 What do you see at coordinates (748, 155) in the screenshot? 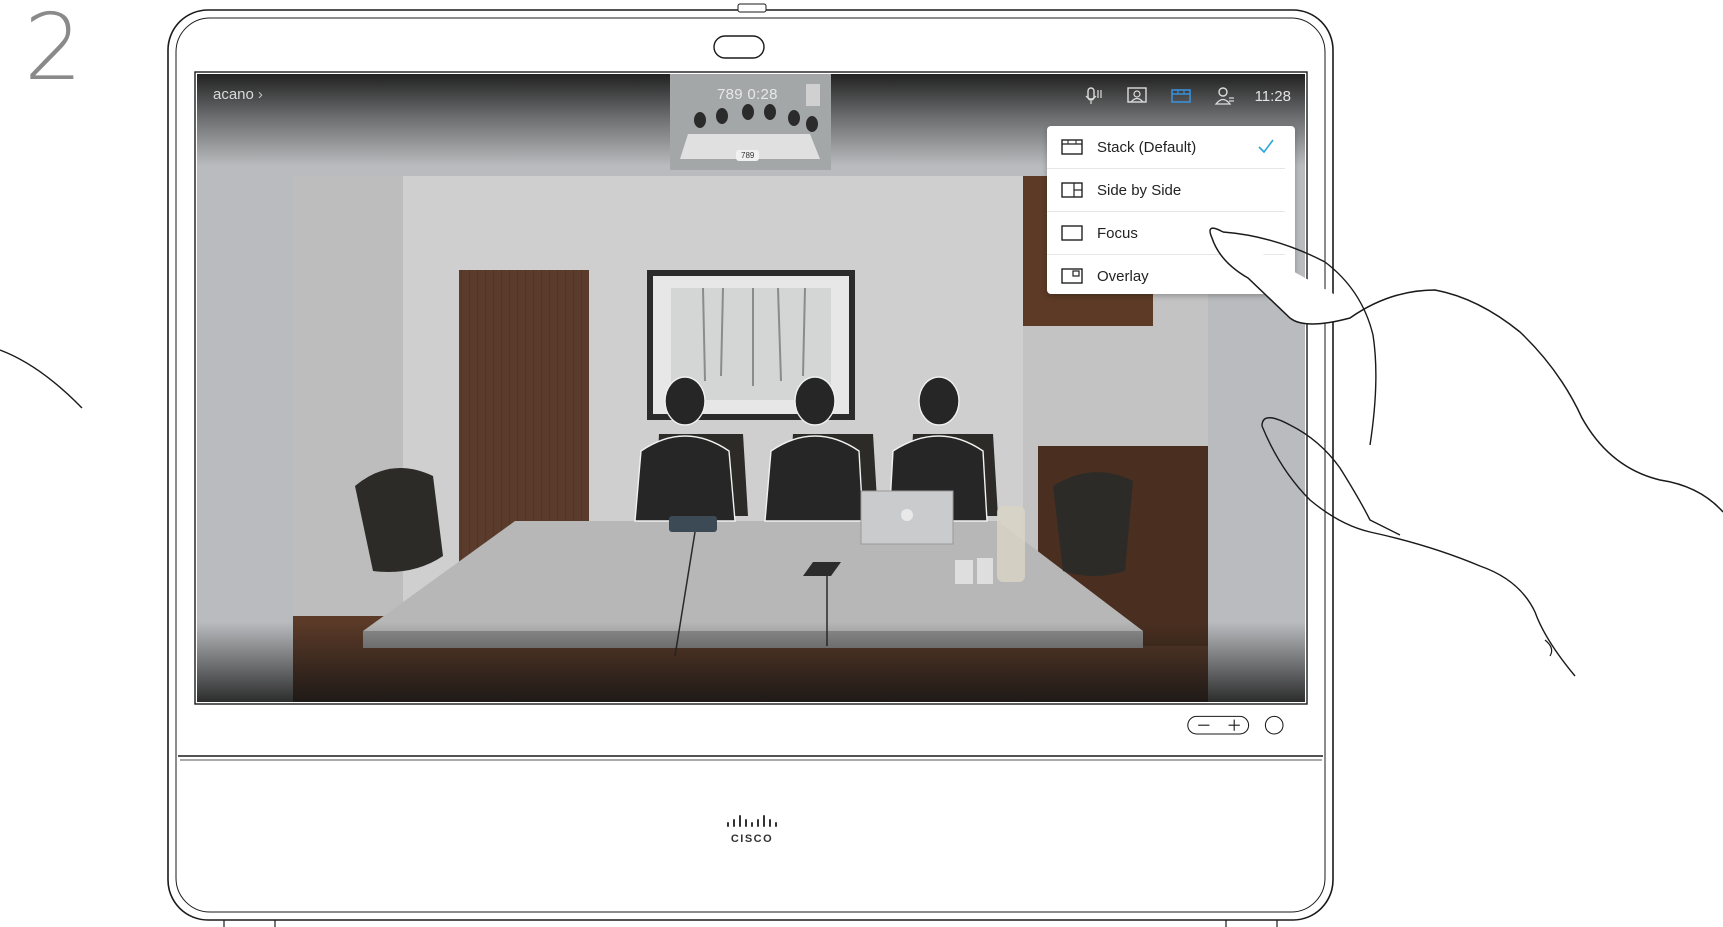
I see `self-view-tag: 789` at bounding box center [748, 155].